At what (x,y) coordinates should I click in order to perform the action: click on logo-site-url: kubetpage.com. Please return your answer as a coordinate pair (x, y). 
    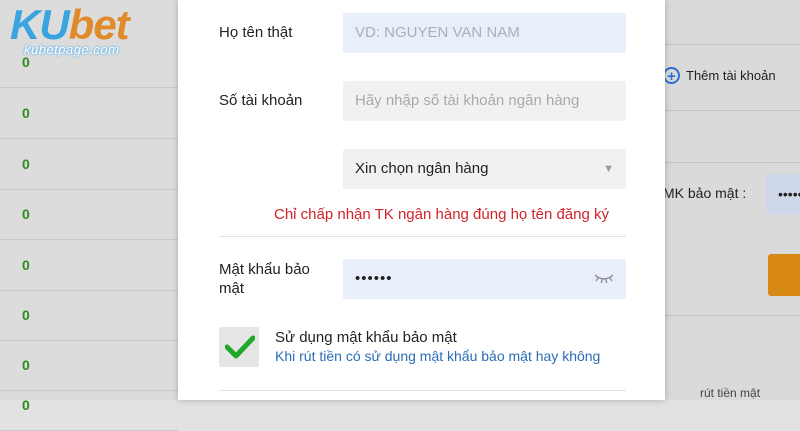
    Looking at the image, I should click on (72, 49).